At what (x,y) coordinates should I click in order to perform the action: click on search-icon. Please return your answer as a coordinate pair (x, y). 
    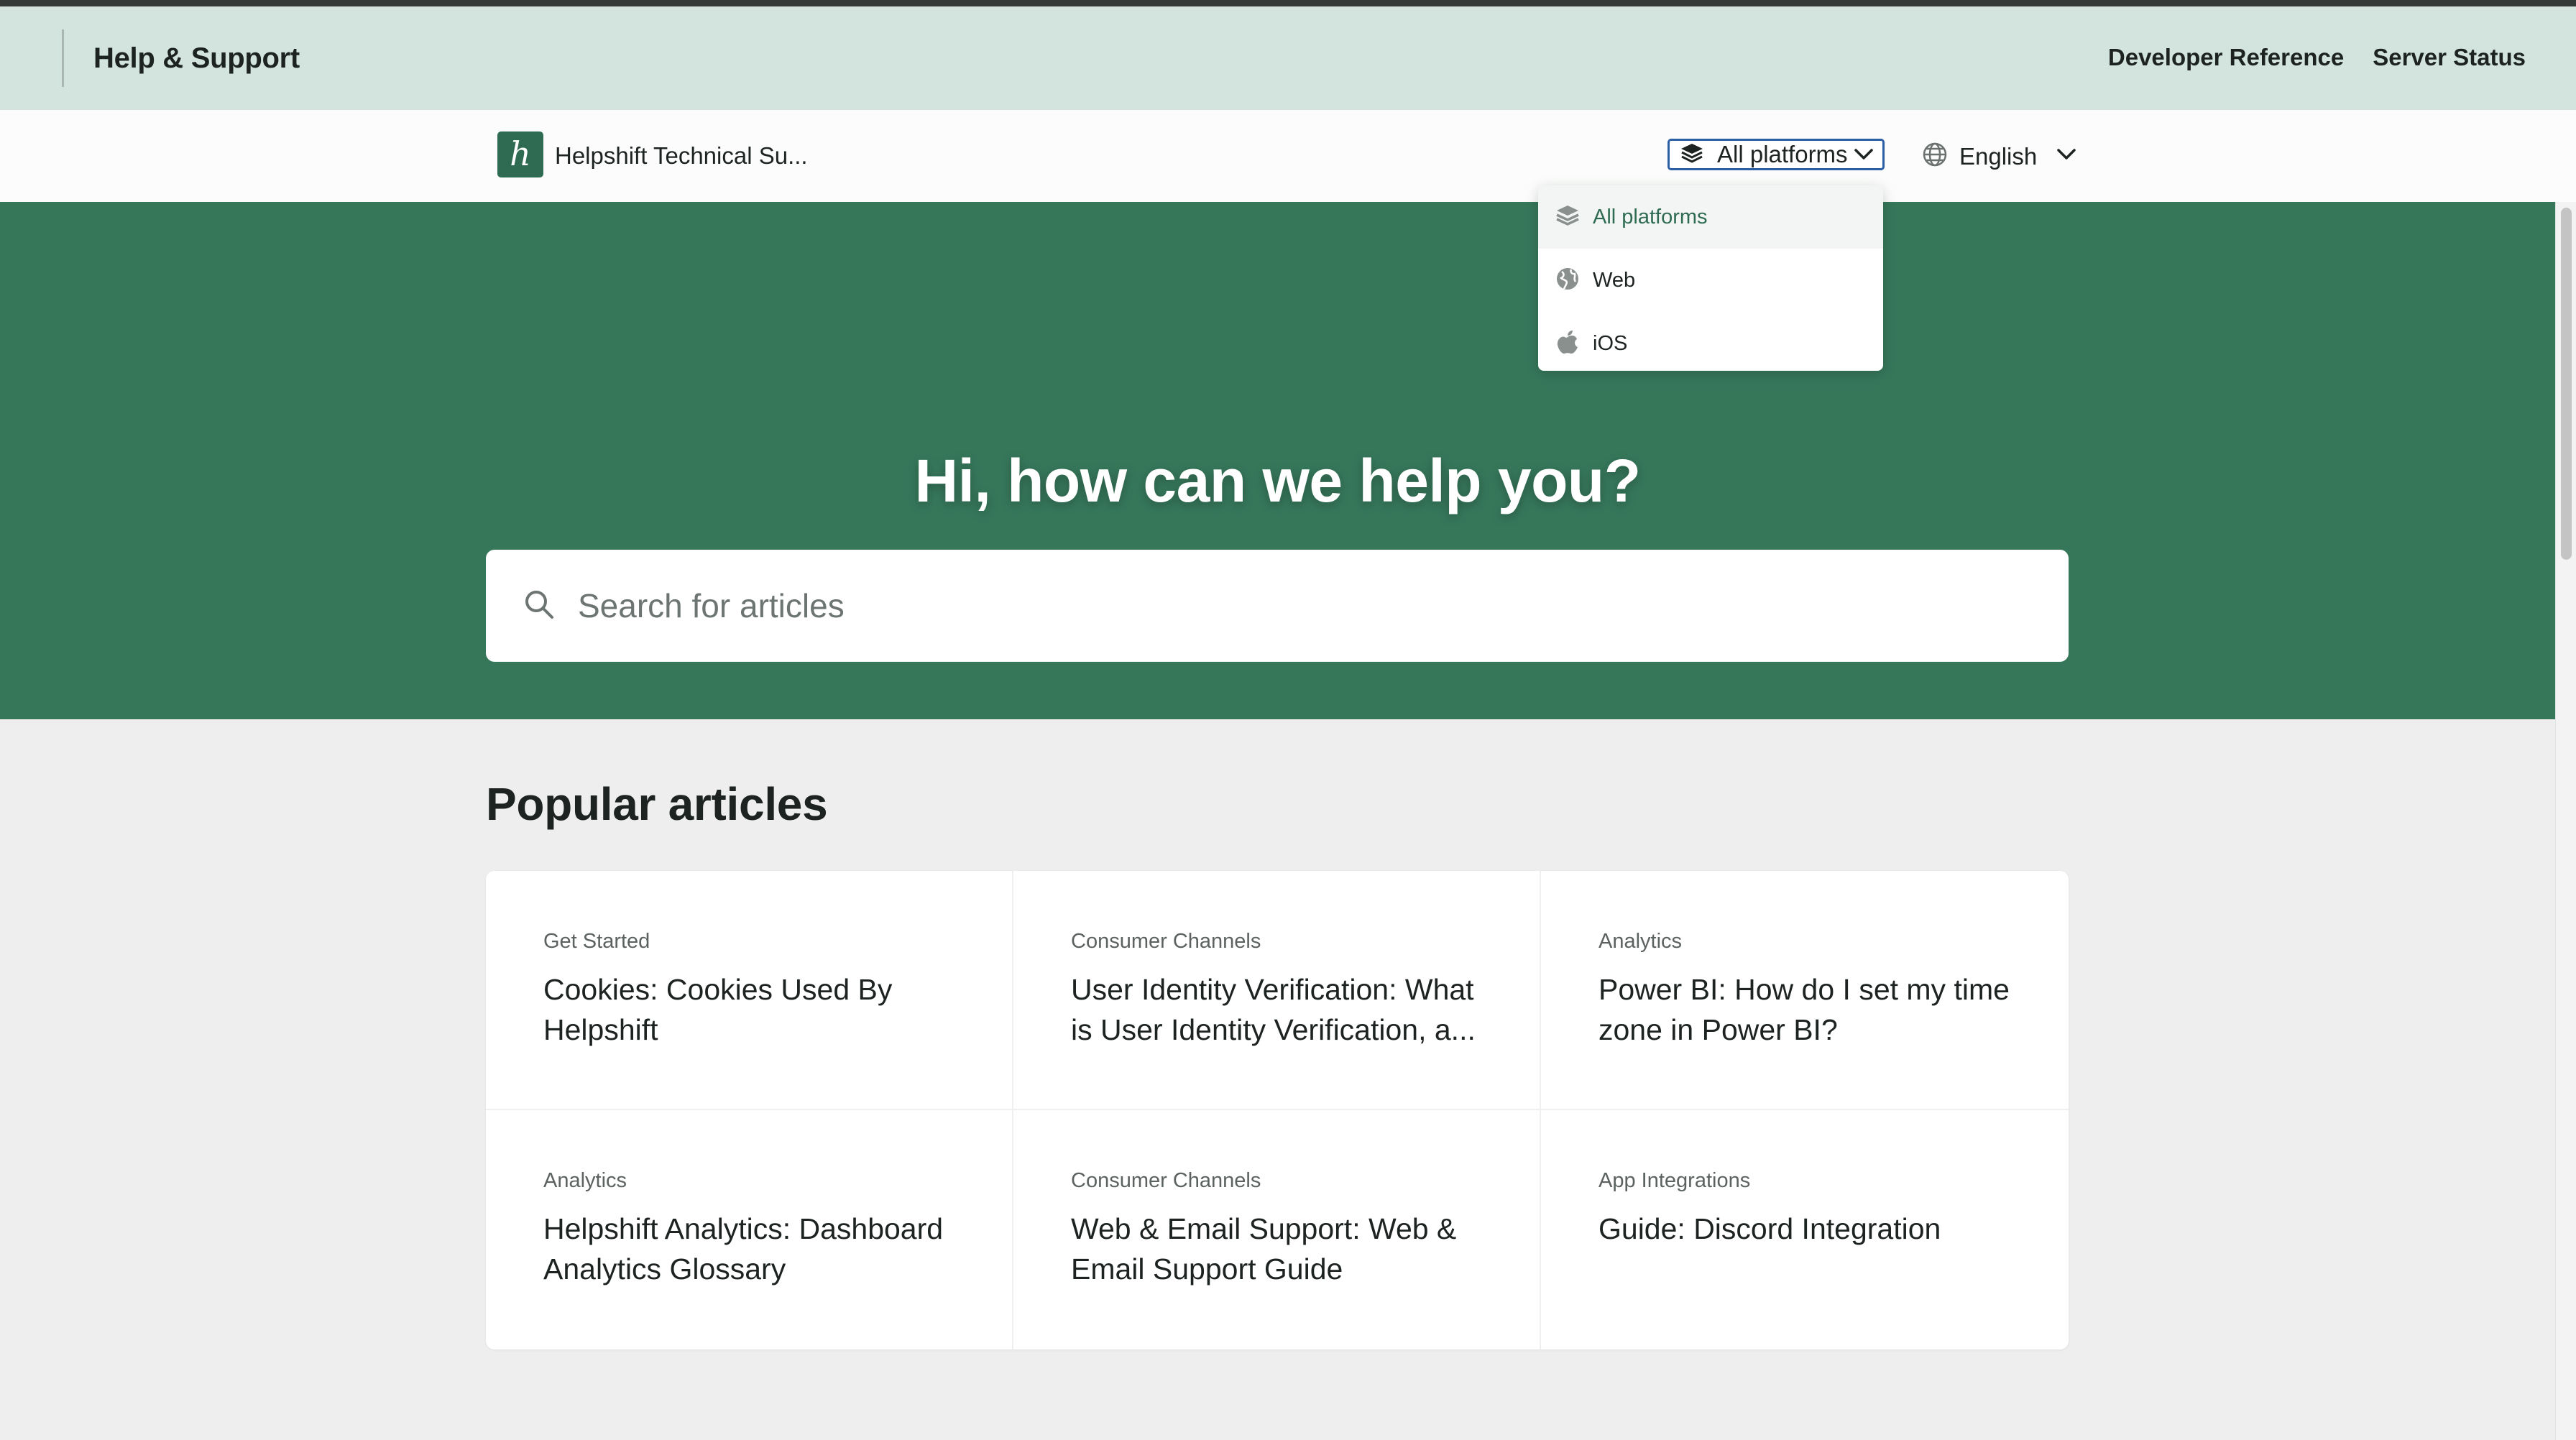
    Looking at the image, I should click on (539, 606).